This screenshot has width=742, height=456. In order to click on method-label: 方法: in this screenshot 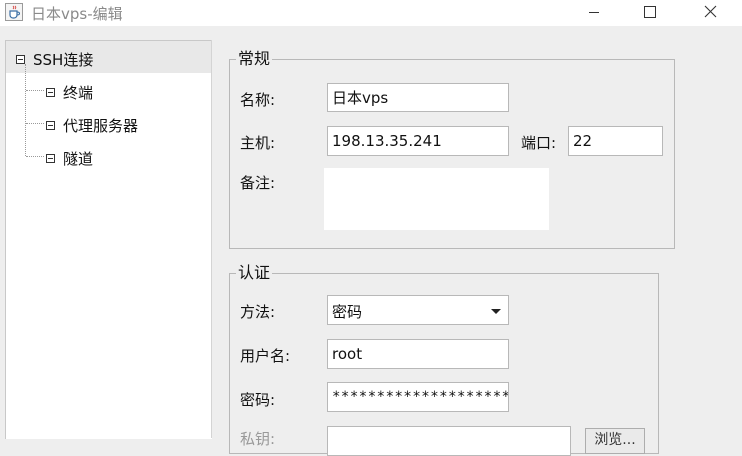, I will do `click(258, 312)`.